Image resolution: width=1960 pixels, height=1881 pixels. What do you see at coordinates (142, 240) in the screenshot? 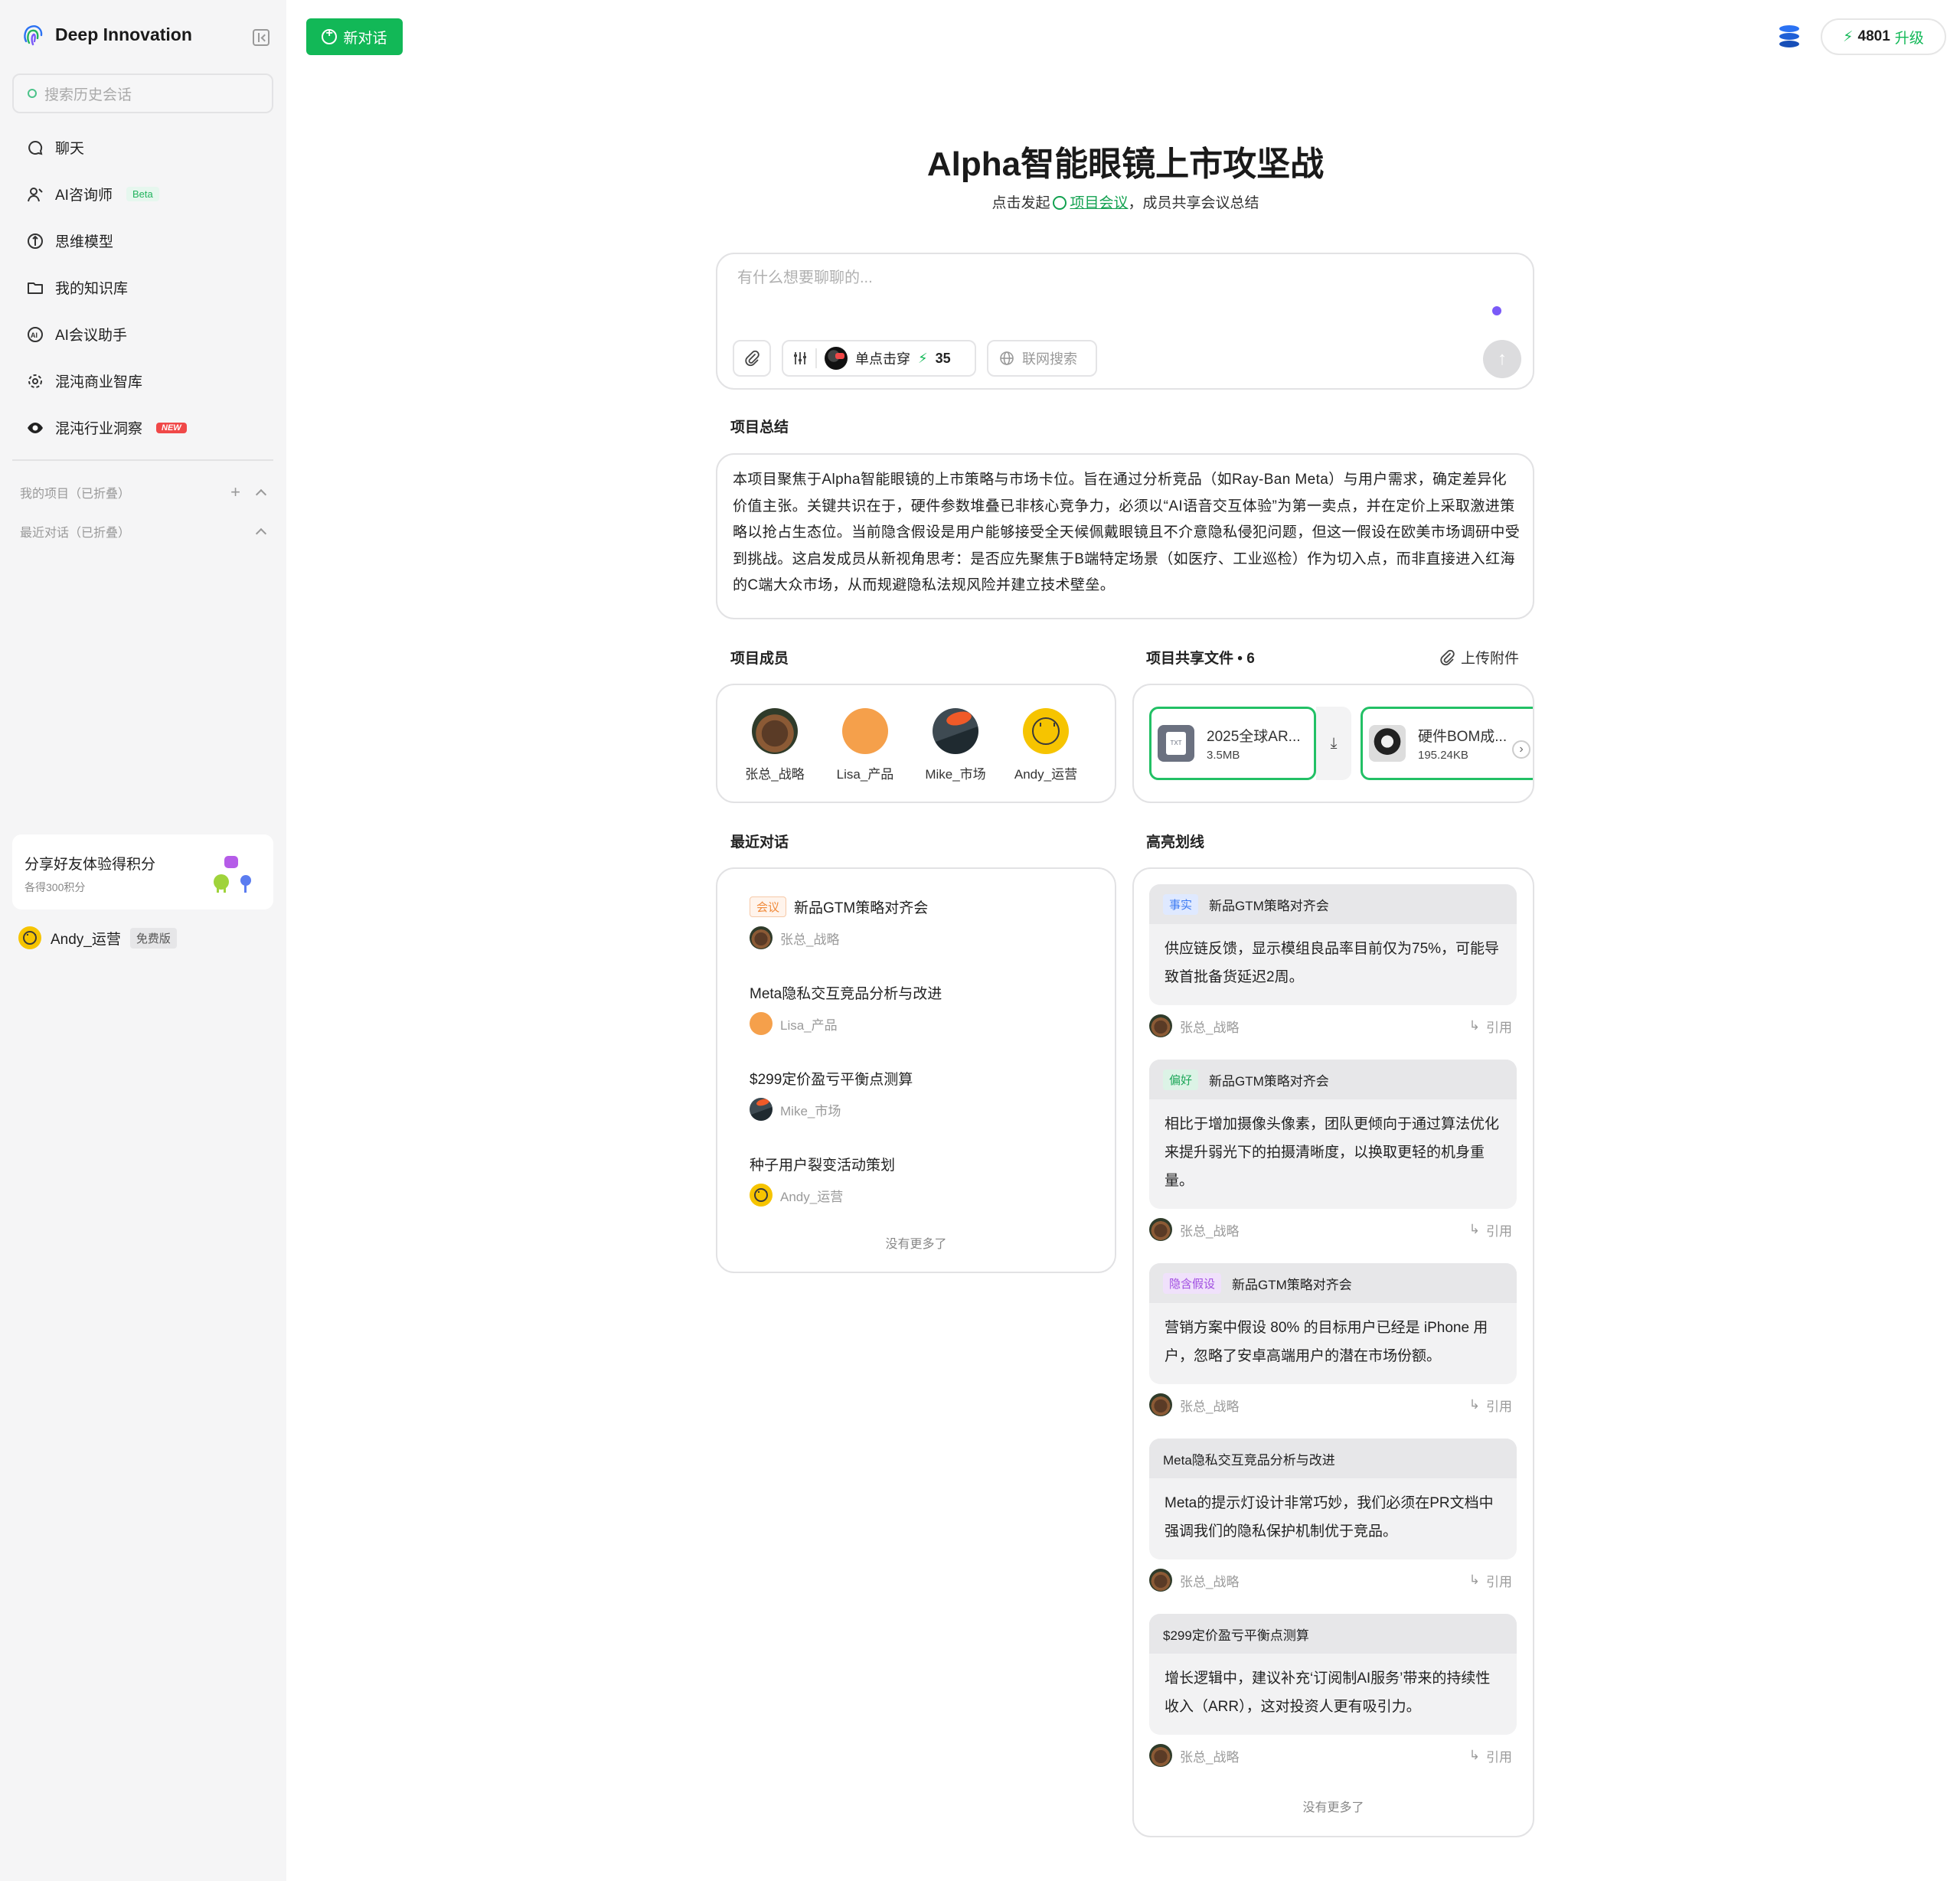
I see `sidebar-item-thinking-models: 思维模型` at bounding box center [142, 240].